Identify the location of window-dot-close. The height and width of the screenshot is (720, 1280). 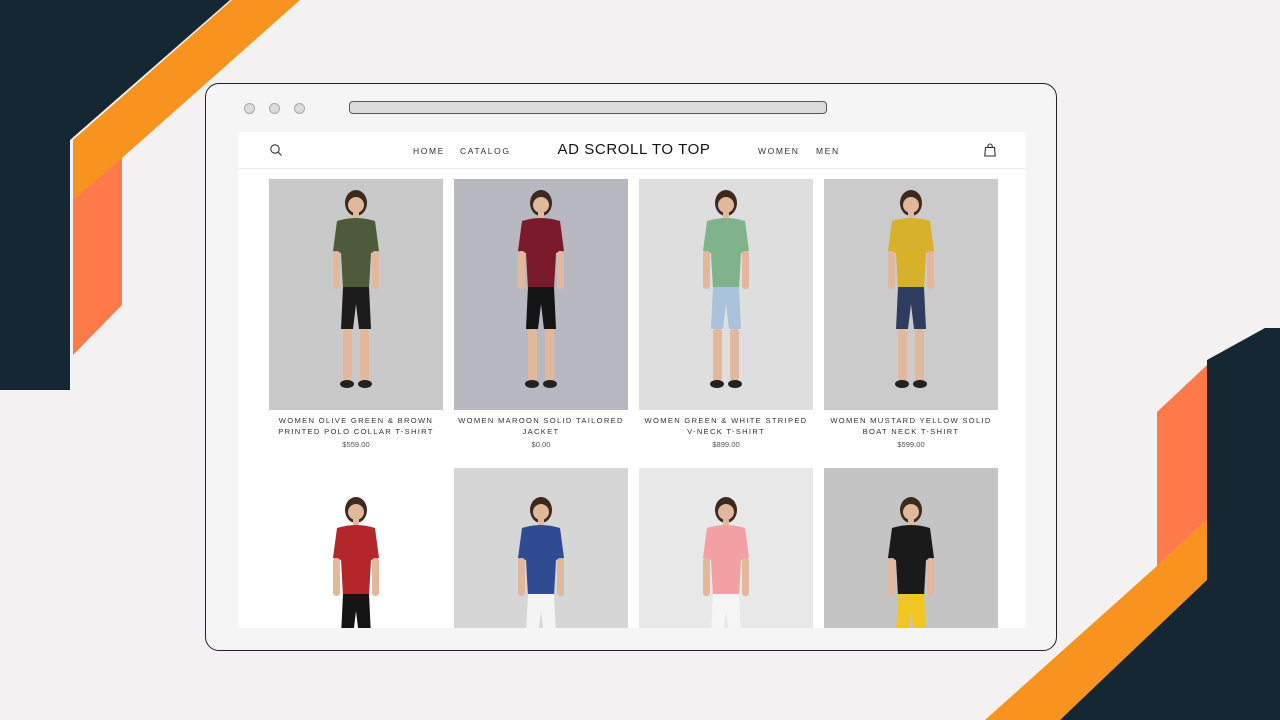
(249, 108).